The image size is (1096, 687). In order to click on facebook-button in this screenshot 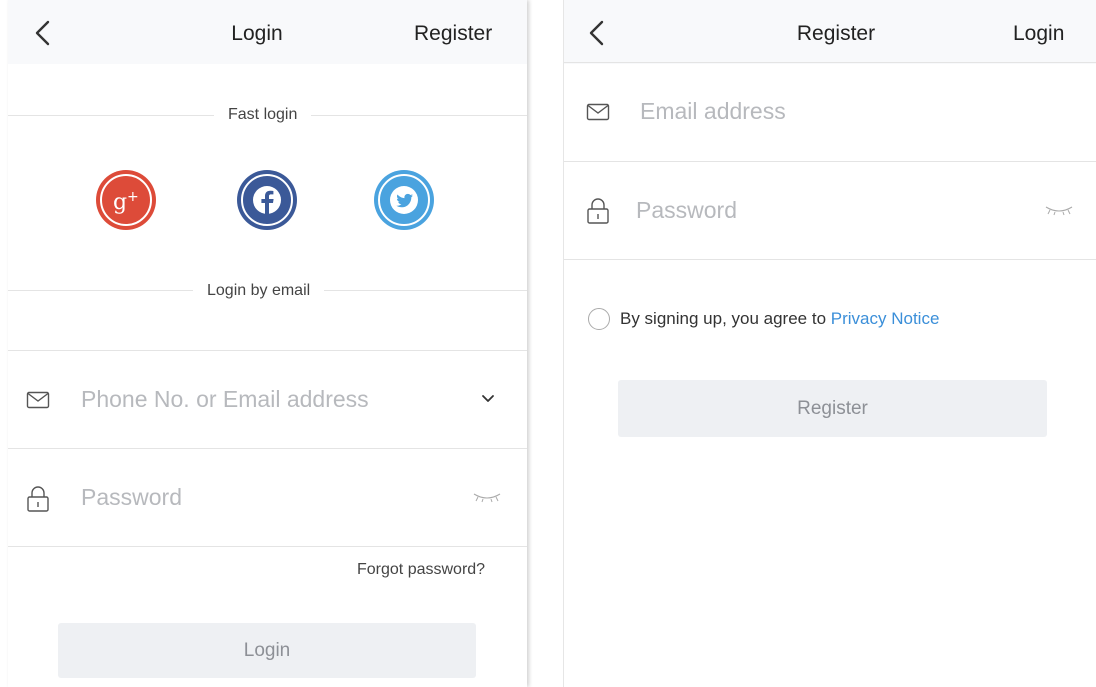, I will do `click(267, 200)`.